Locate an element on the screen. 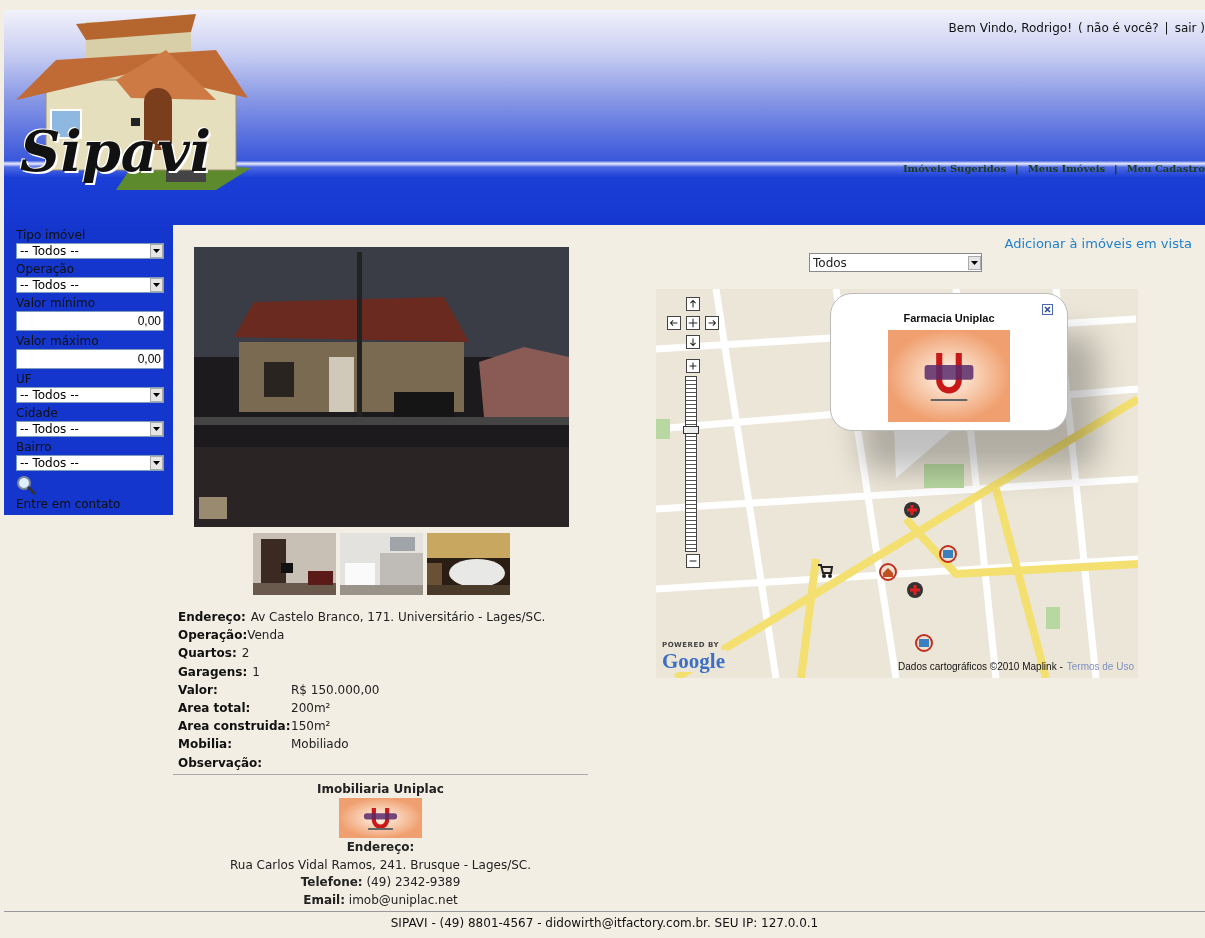 The width and height of the screenshot is (1205, 938). detail-label: Quartos: is located at coordinates (207, 654).